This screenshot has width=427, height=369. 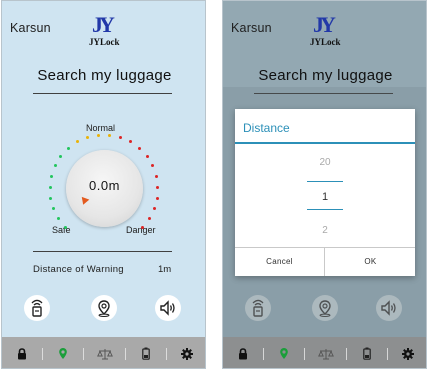 I want to click on cancel-button: Cancel, so click(x=279, y=261).